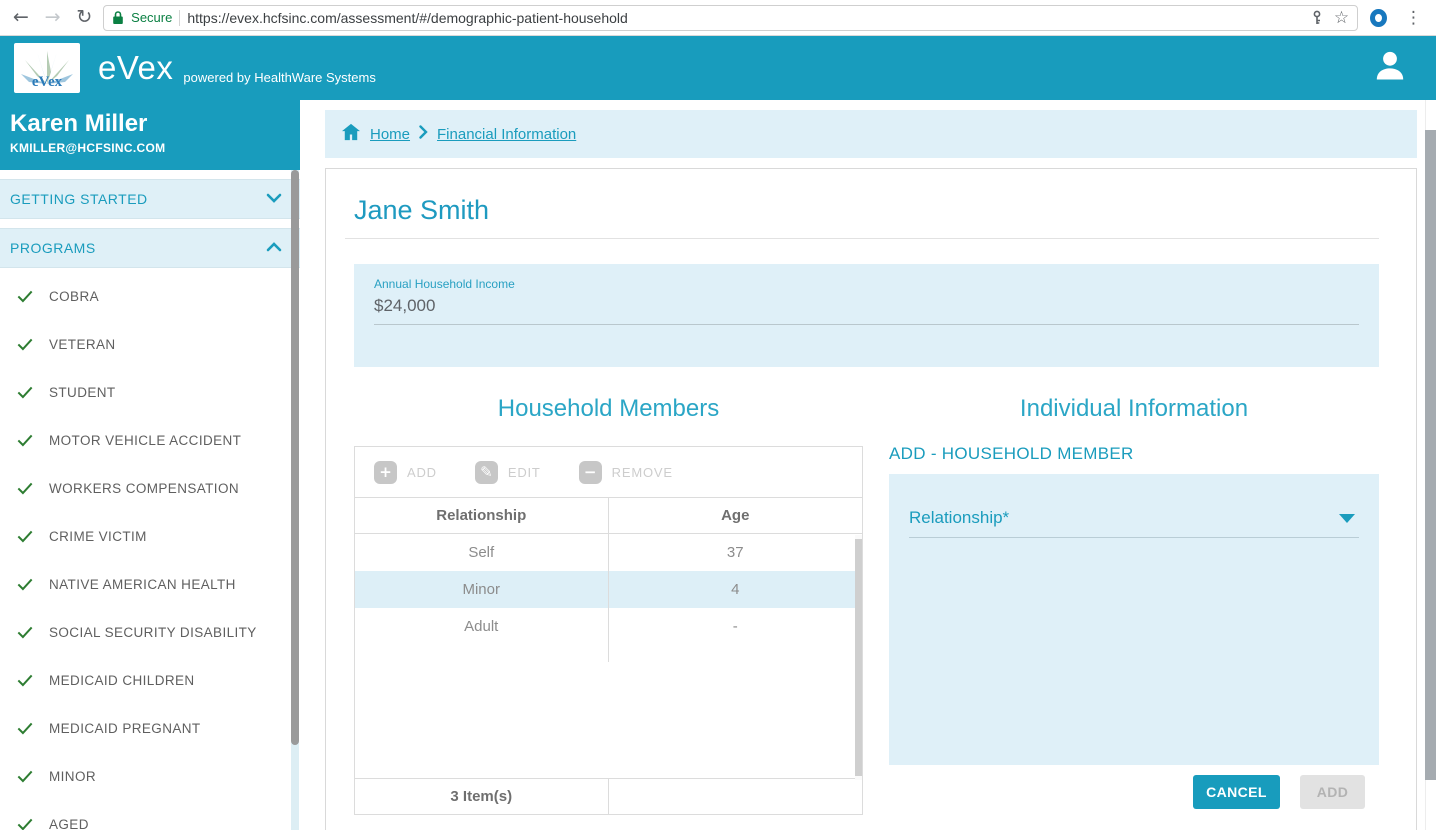  Describe the element at coordinates (862, 238) in the screenshot. I see `title-divider` at that location.